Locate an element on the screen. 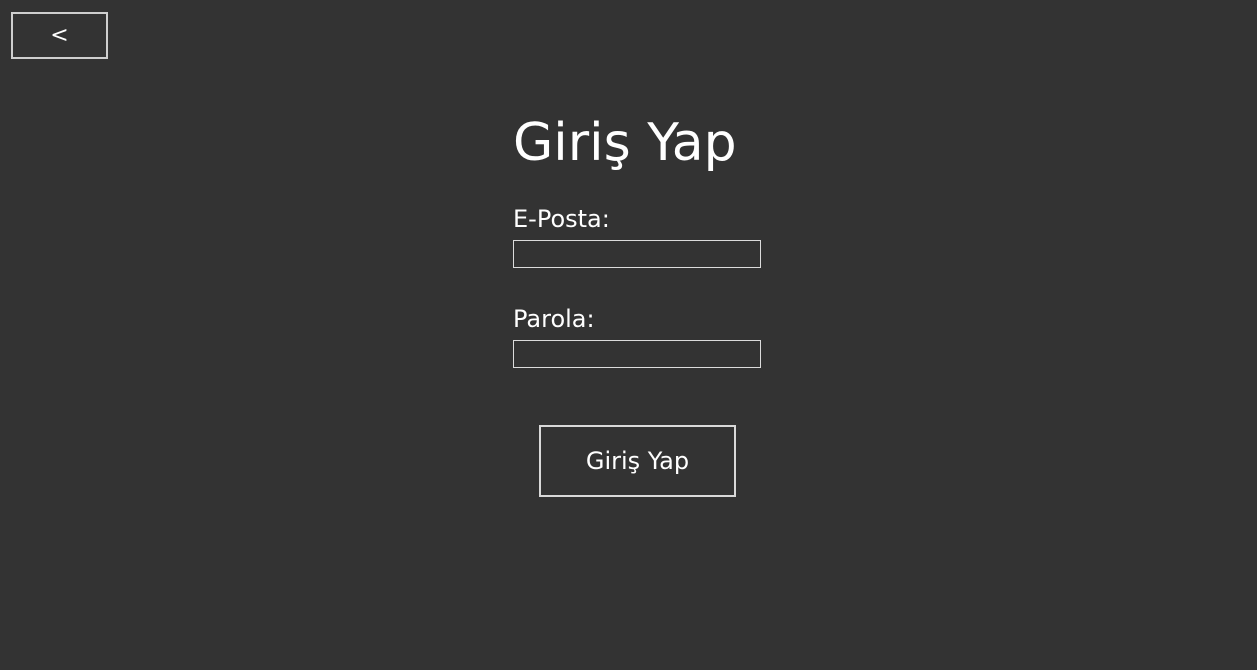 The height and width of the screenshot is (670, 1257). email-label: E-Posta: is located at coordinates (561, 219).